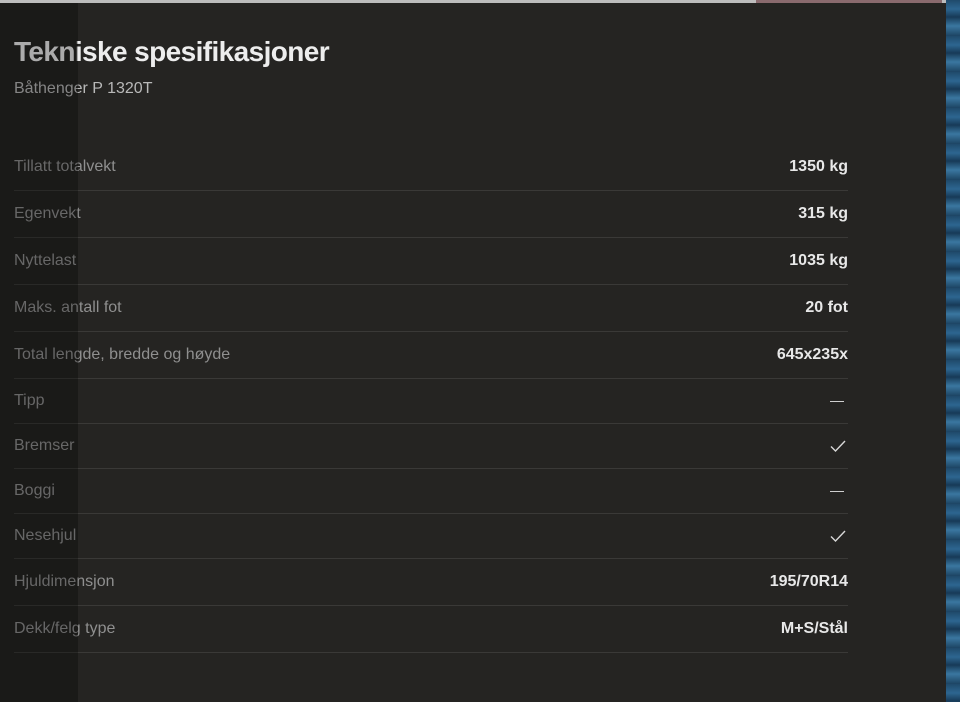 Image resolution: width=960 pixels, height=702 pixels. What do you see at coordinates (29, 400) in the screenshot?
I see `spec-label: Tipp` at bounding box center [29, 400].